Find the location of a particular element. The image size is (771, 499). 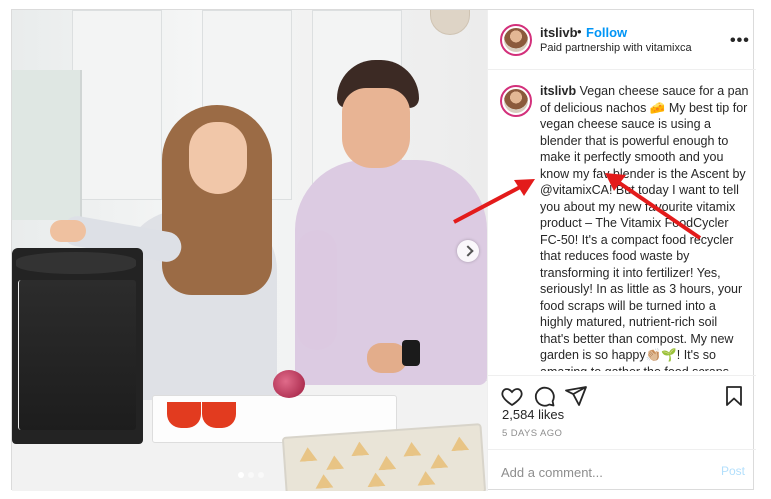

smart-watch is located at coordinates (411, 353).